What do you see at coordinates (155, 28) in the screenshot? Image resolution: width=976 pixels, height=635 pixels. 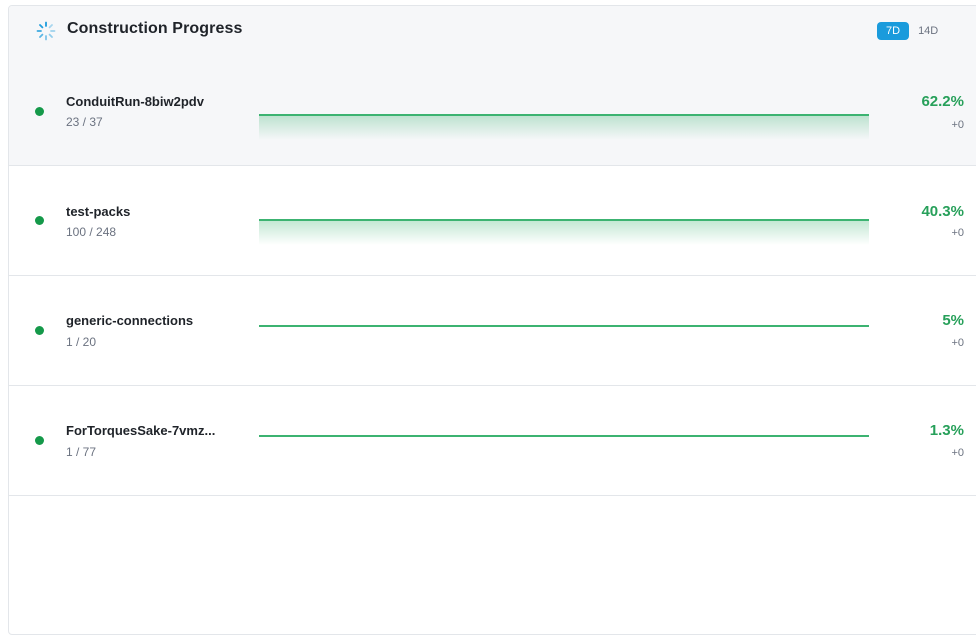 I see `panel-title: Construction Progress` at bounding box center [155, 28].